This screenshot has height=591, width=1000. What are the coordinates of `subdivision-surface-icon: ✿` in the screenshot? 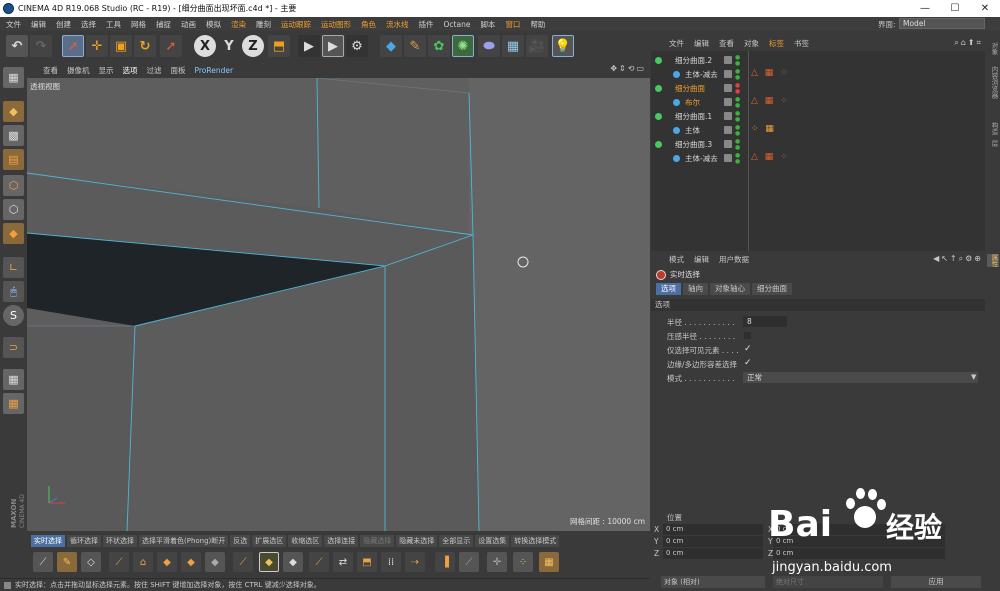 It's located at (439, 46).